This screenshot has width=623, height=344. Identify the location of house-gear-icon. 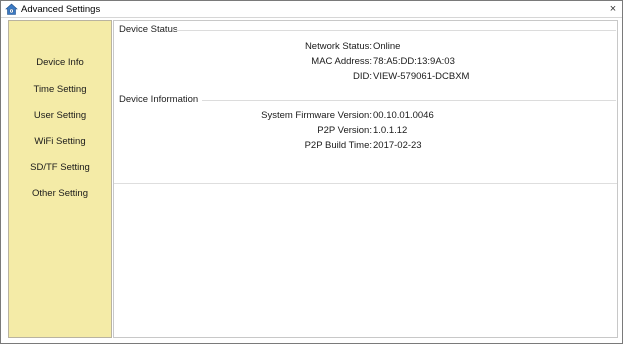
(11, 9).